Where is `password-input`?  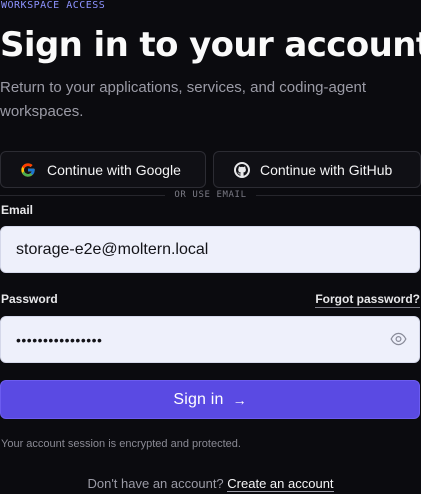
password-input is located at coordinates (196, 339).